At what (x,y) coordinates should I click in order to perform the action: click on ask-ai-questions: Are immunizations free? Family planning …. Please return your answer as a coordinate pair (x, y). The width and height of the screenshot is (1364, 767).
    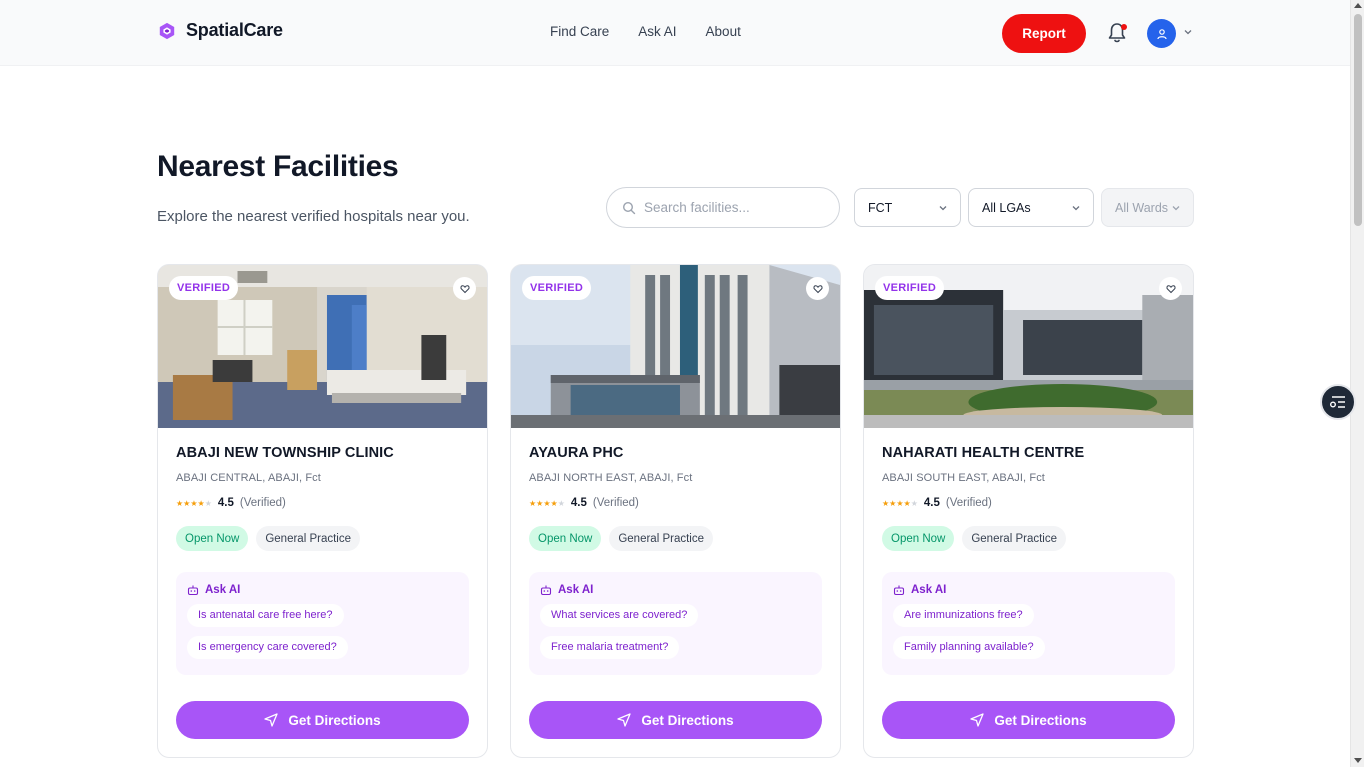
    Looking at the image, I should click on (1028, 627).